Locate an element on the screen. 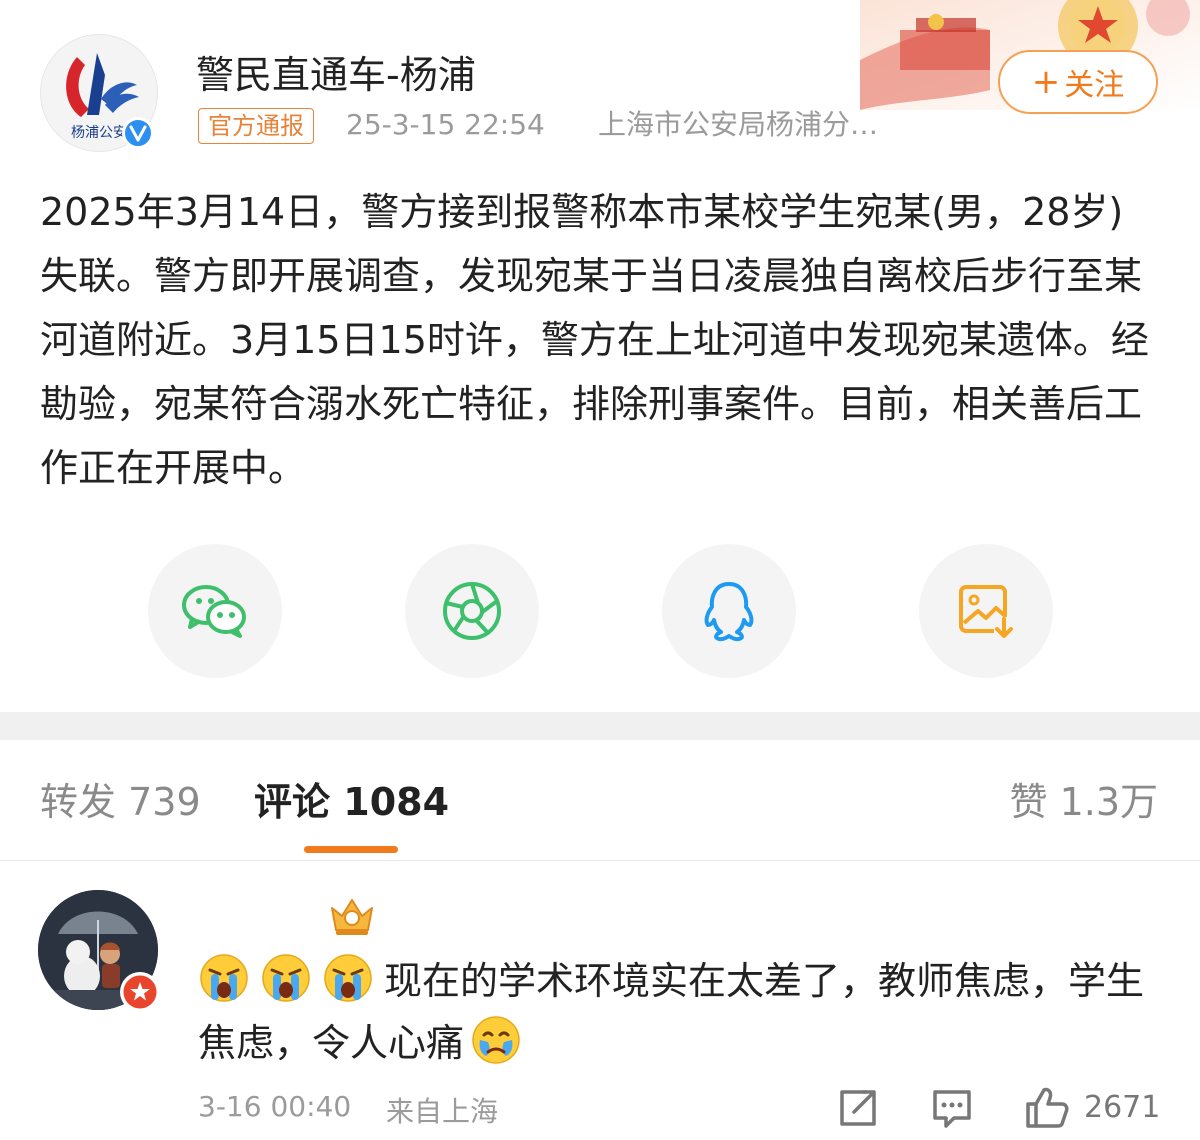 The height and width of the screenshot is (1140, 1200). share-moments-button is located at coordinates (472, 611).